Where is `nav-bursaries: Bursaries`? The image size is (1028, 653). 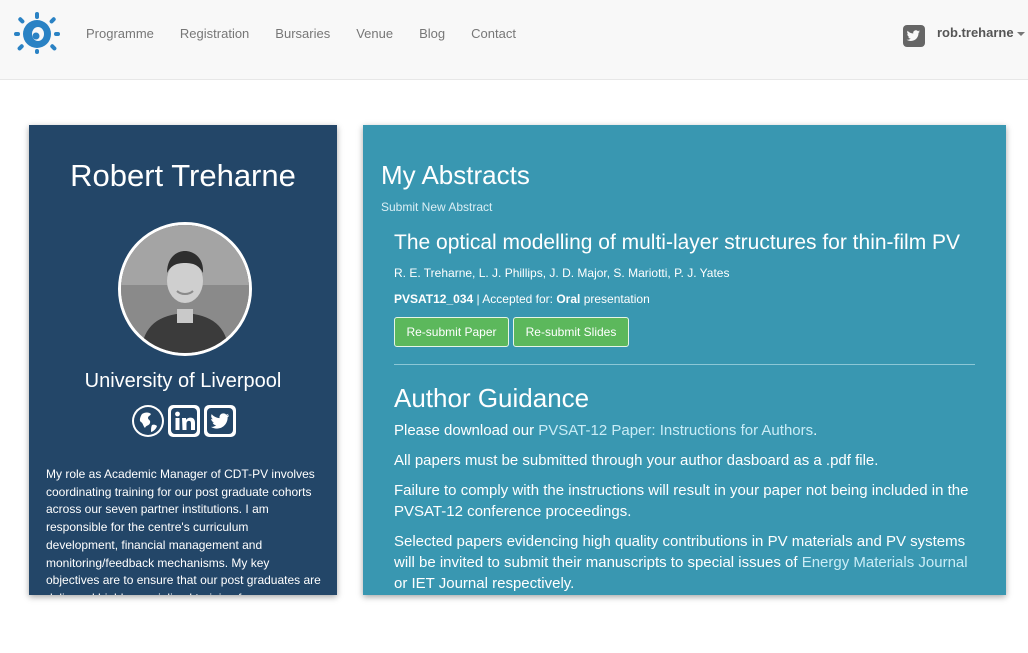
nav-bursaries: Bursaries is located at coordinates (302, 33).